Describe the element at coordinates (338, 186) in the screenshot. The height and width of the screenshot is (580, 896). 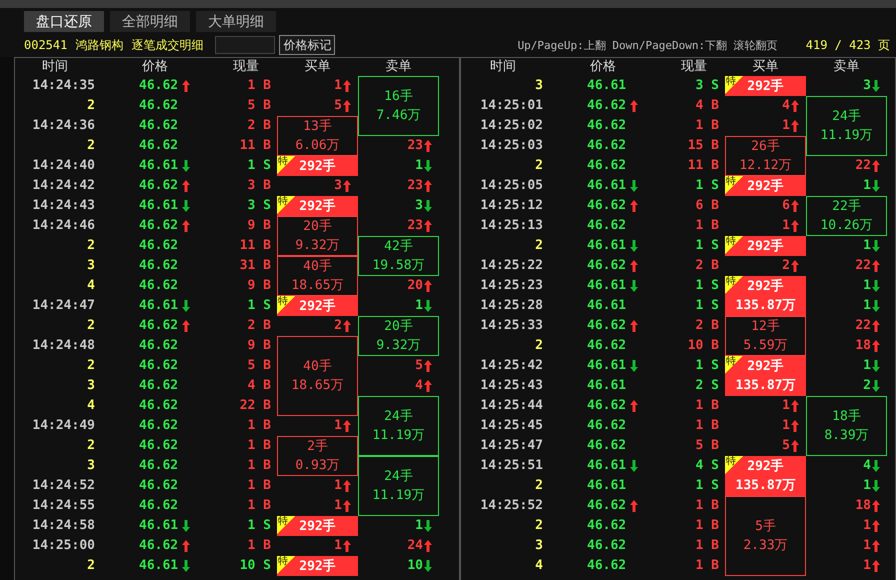
I see `order-count: 3` at that location.